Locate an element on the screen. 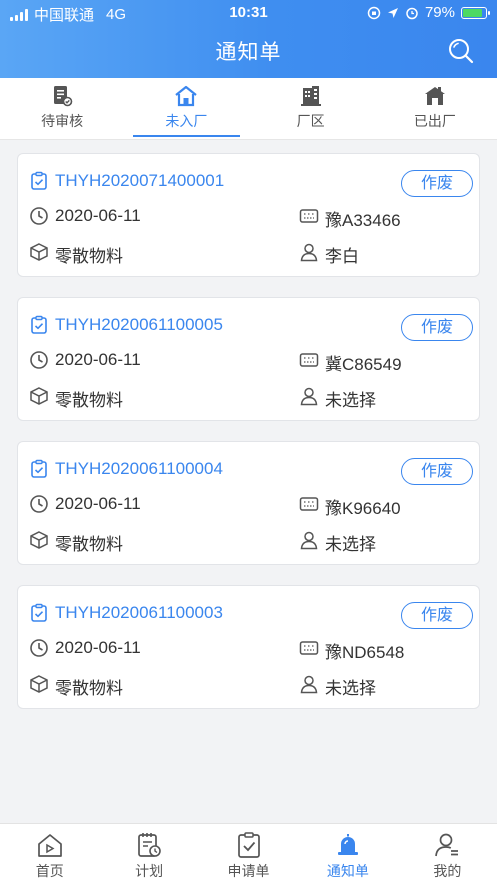 The image size is (497, 883). tabbar-item-application: 申请单 is located at coordinates (248, 853).